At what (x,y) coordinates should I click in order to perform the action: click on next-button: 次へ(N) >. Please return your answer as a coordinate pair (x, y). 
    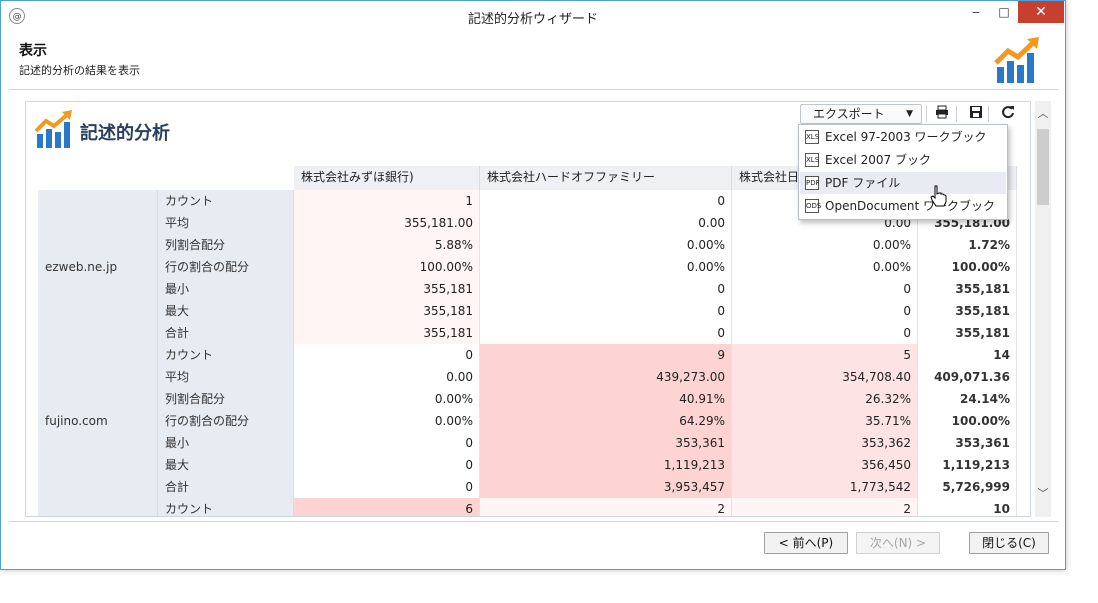
    Looking at the image, I should click on (898, 543).